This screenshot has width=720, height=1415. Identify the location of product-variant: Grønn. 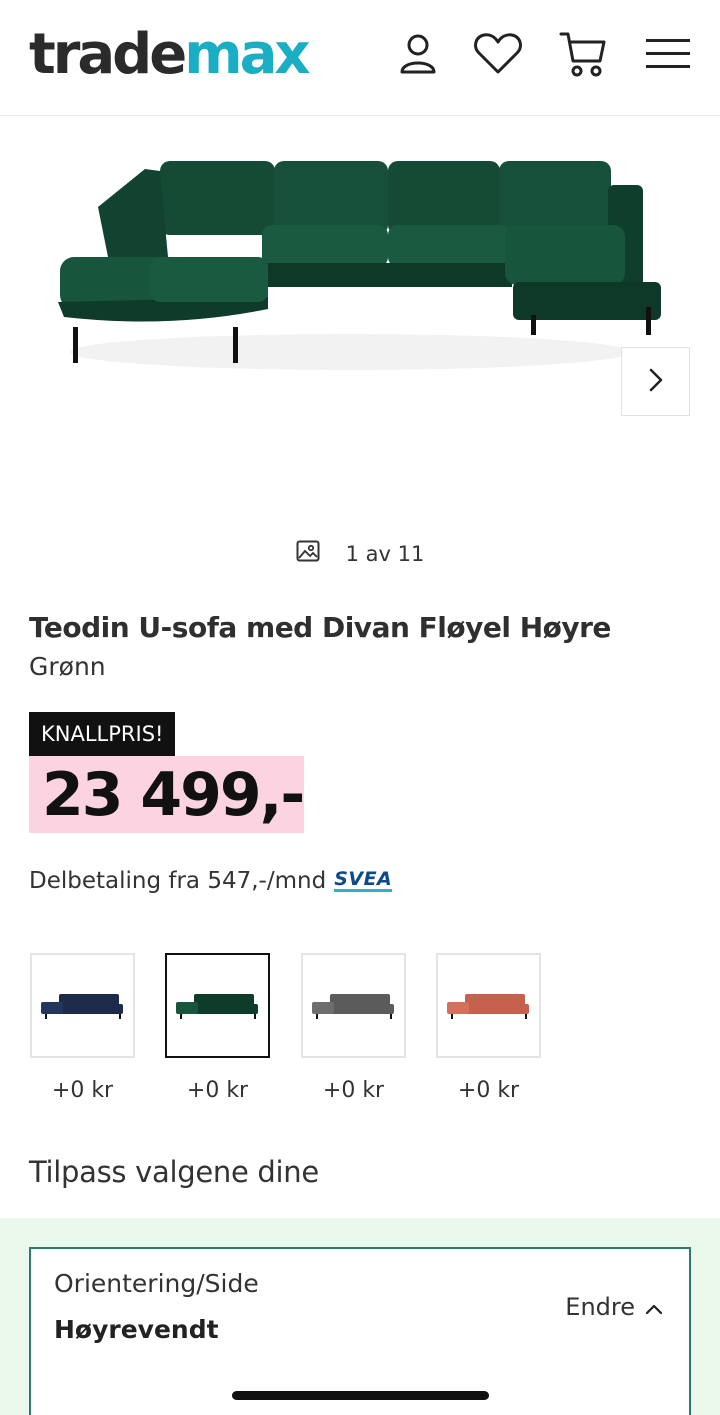
(67, 666).